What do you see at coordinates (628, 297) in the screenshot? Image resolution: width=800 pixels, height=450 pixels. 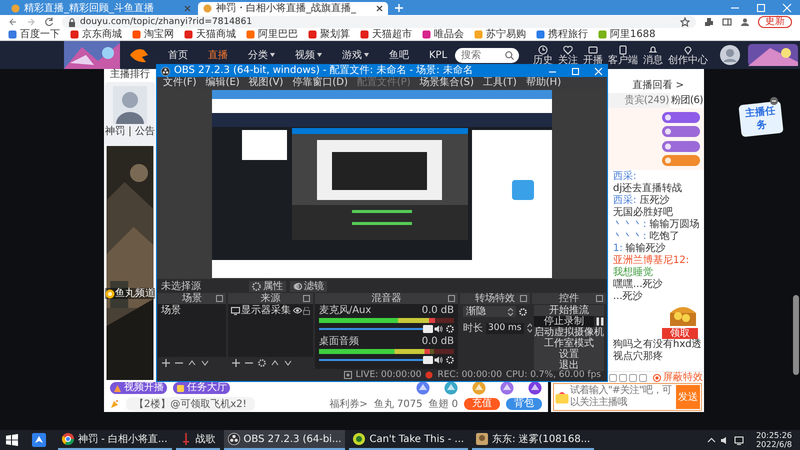 I see `chat-message: ...死沙` at bounding box center [628, 297].